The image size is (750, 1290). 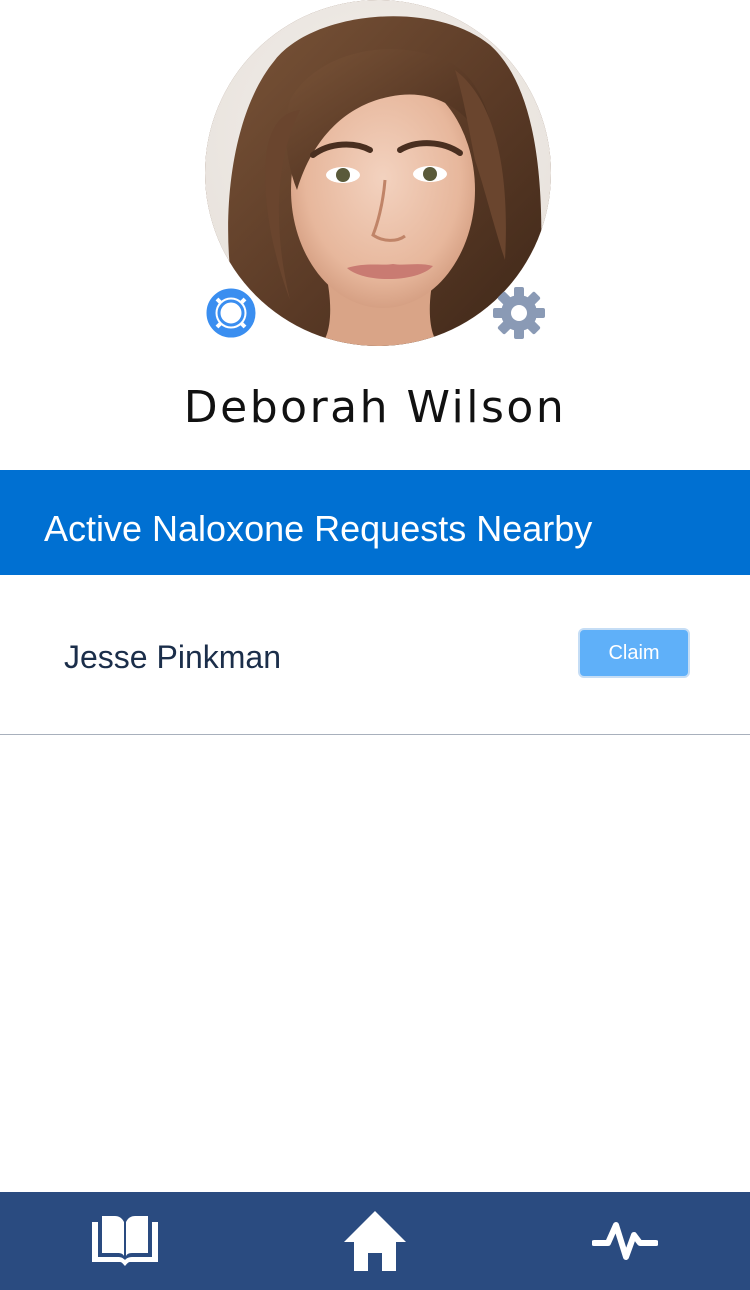 I want to click on tab-activity, so click(x=625, y=1241).